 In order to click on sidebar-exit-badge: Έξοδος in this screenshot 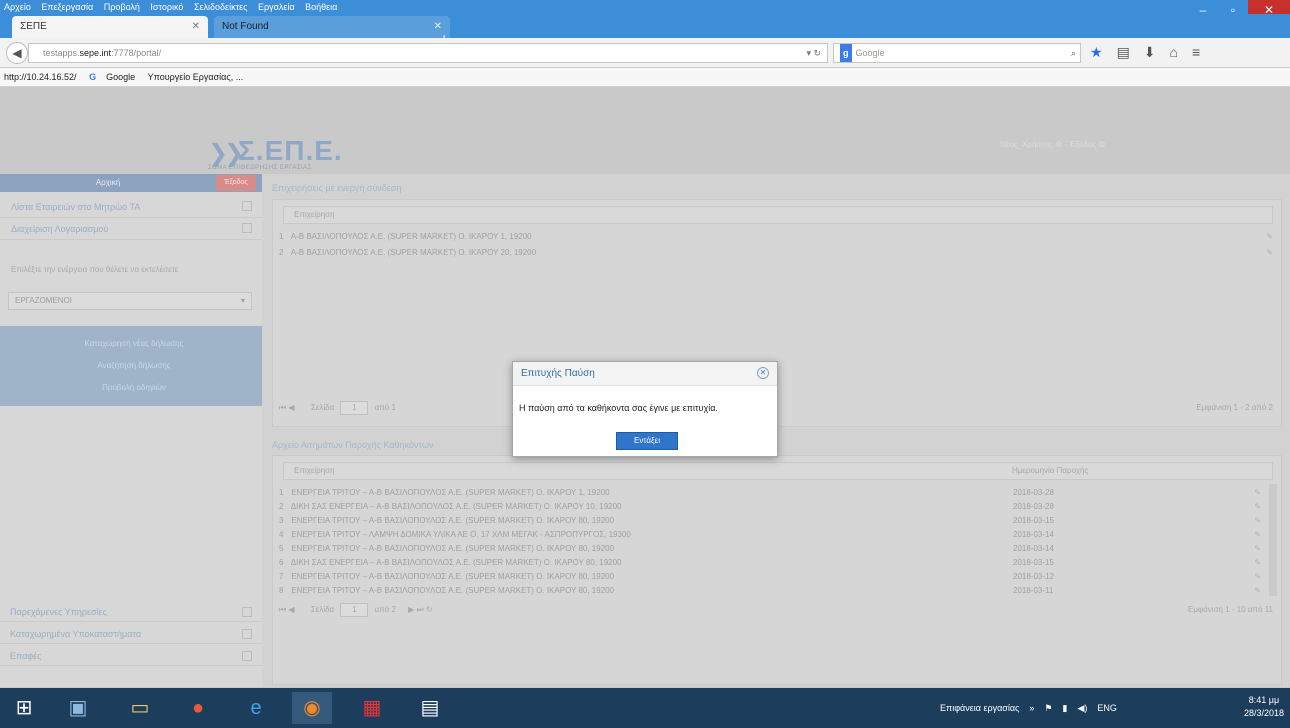, I will do `click(236, 183)`.